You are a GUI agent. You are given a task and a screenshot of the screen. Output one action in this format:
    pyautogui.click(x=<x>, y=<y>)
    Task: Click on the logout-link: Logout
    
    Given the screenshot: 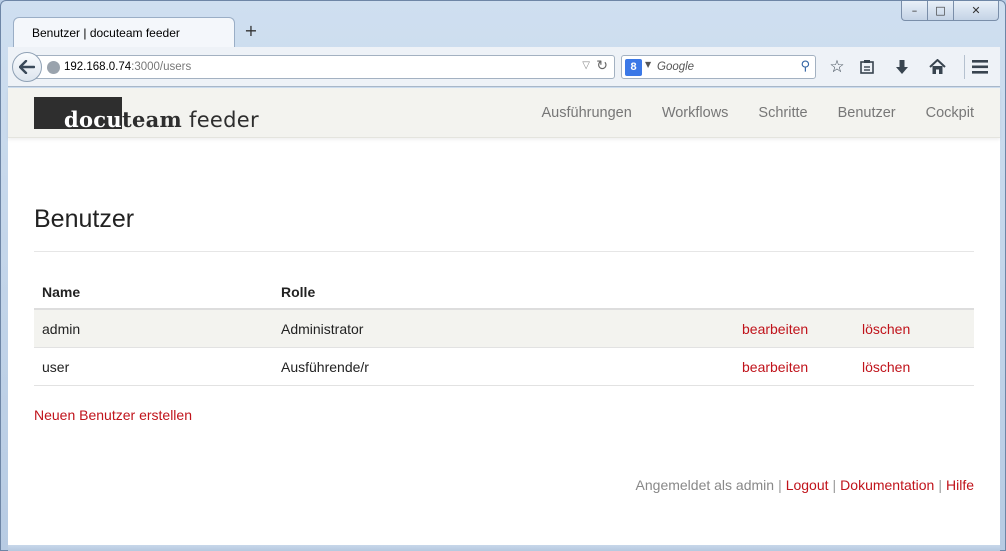 What is the action you would take?
    pyautogui.click(x=807, y=485)
    